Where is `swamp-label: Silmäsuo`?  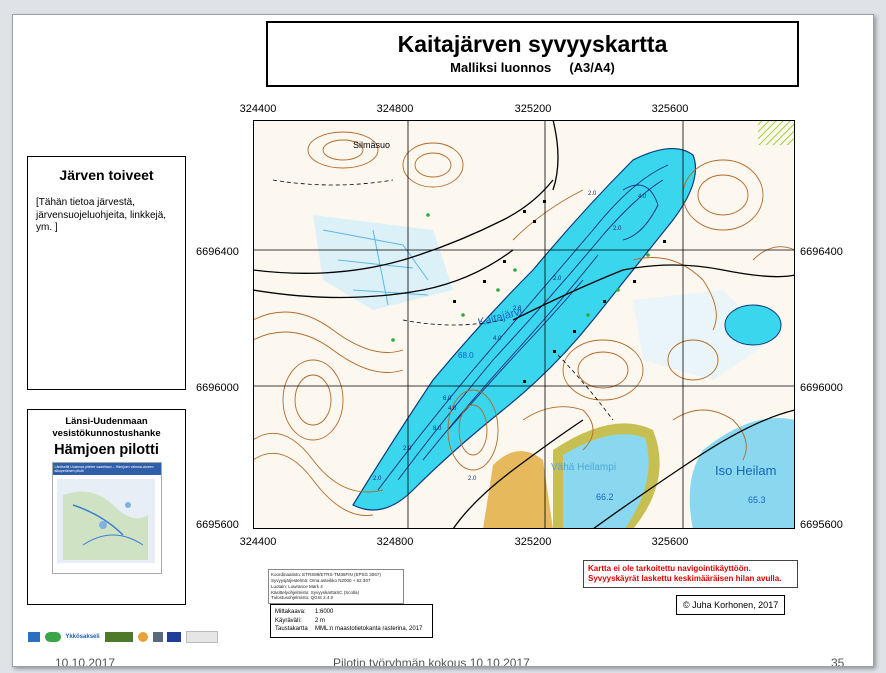 swamp-label: Silmäsuo is located at coordinates (371, 145).